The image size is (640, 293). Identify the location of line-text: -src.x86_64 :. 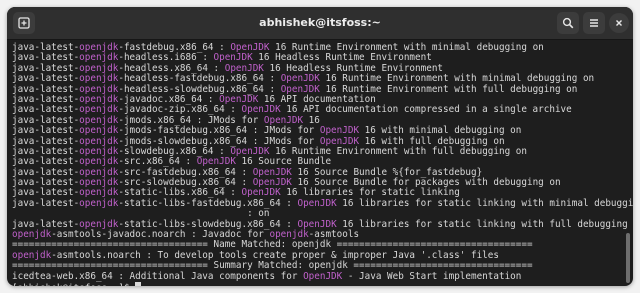
(157, 162).